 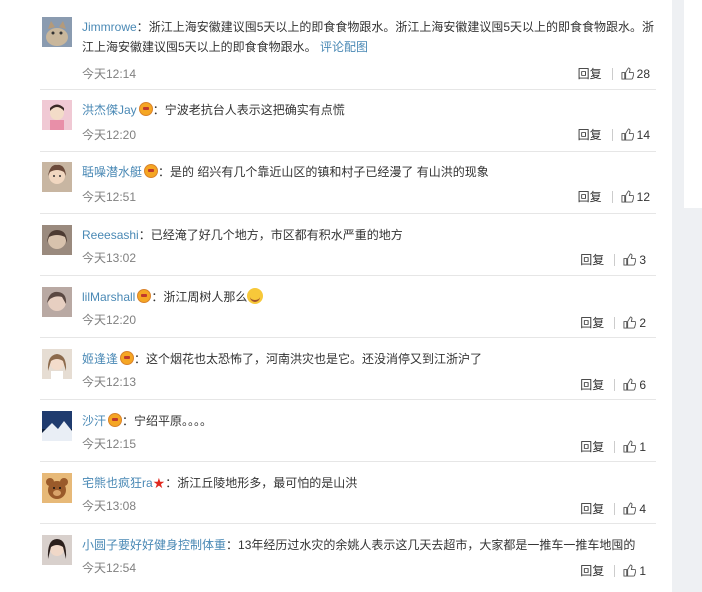 I want to click on like-button: 28, so click(x=635, y=74).